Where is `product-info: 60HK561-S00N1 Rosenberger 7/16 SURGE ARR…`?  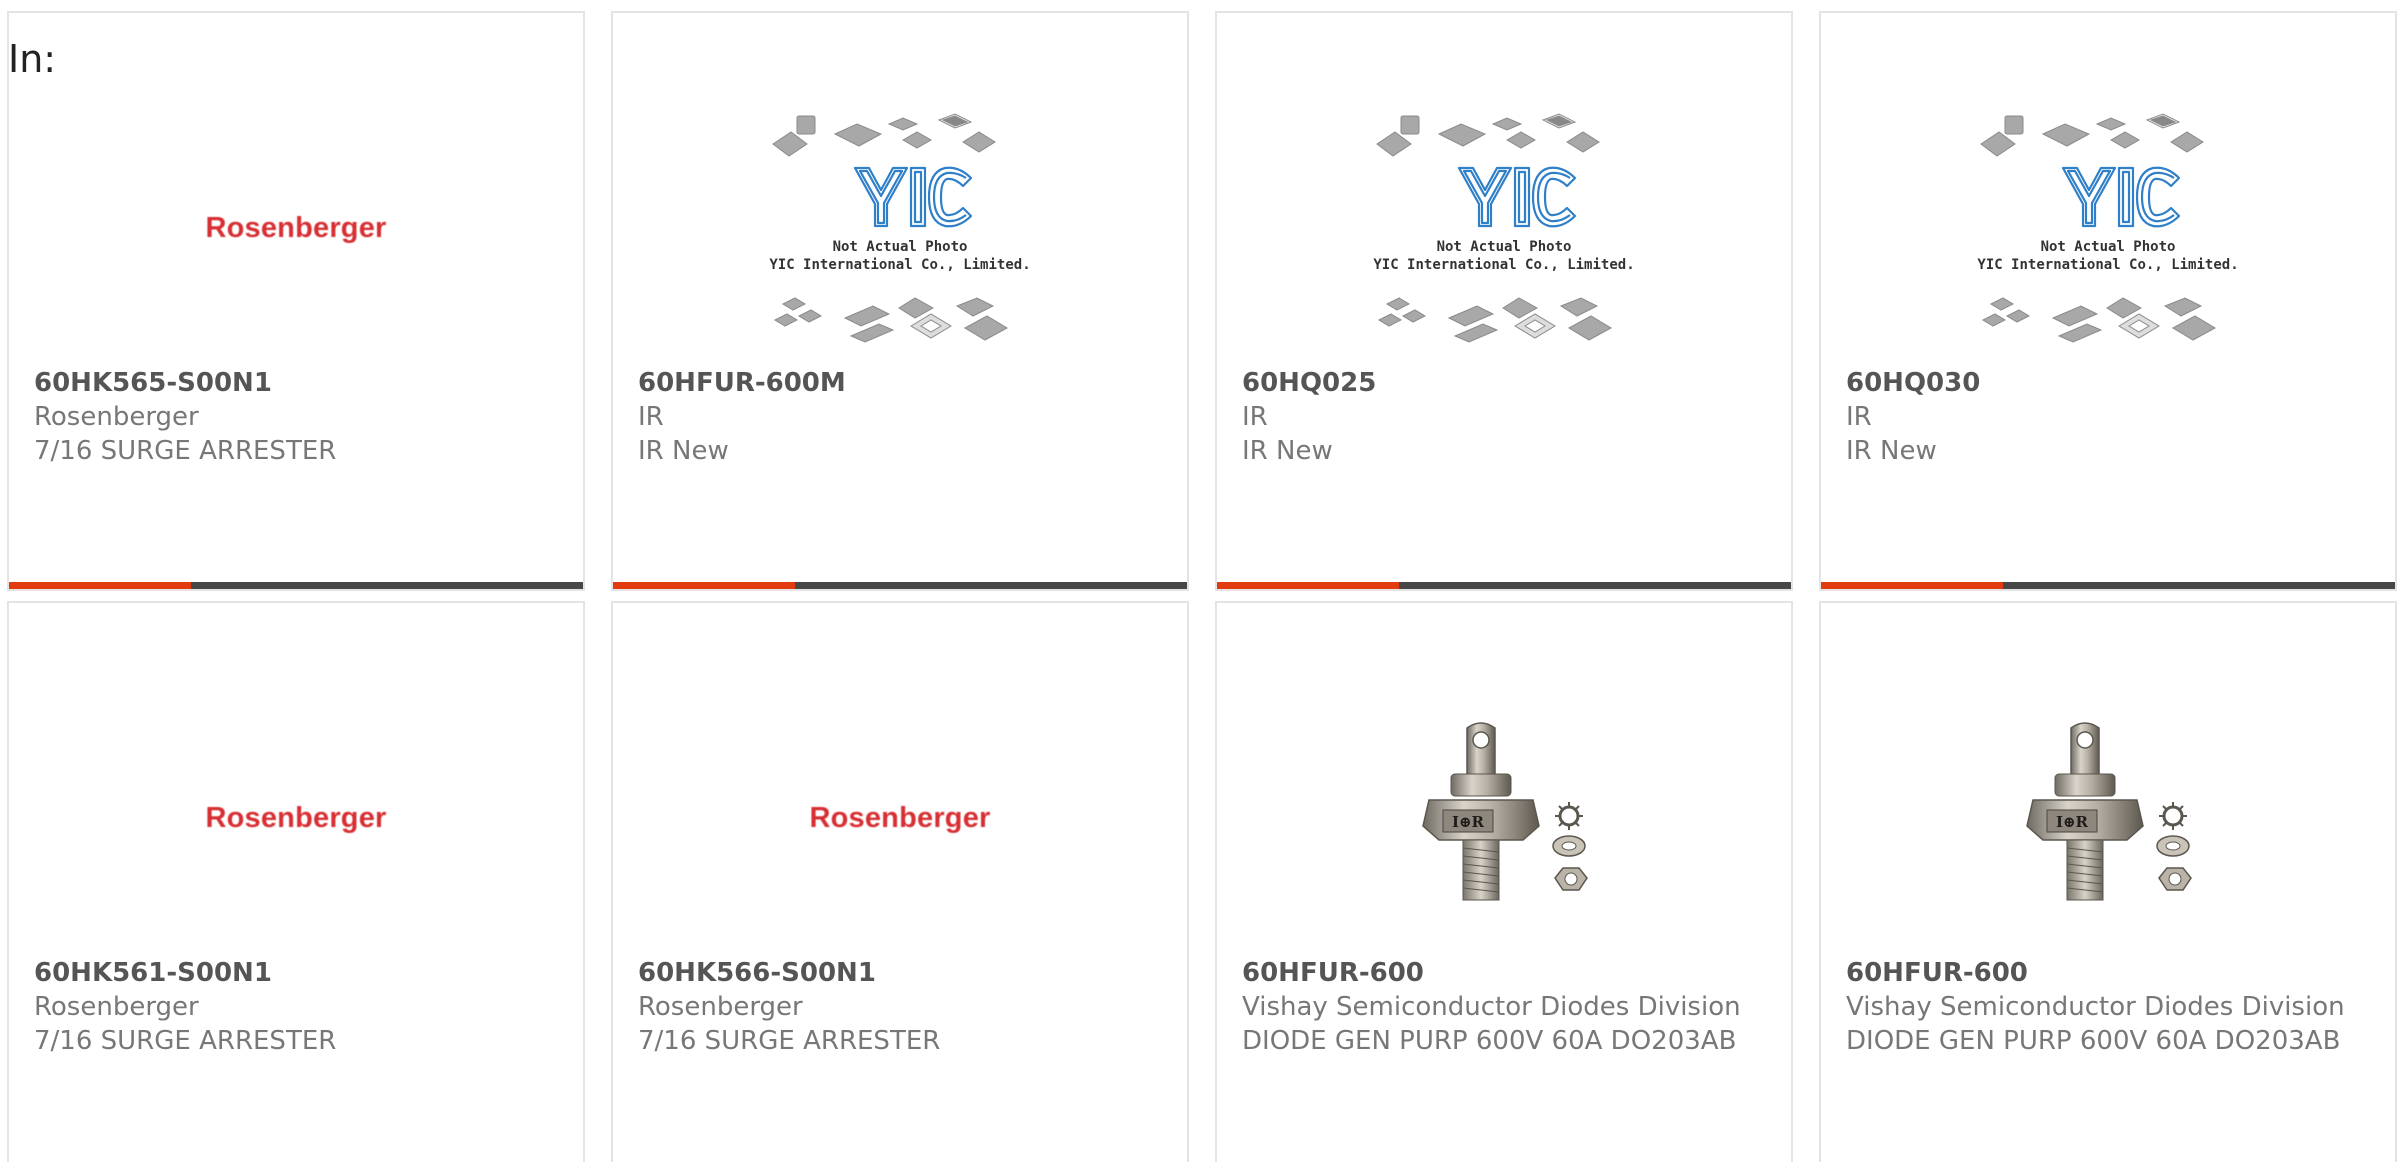 product-info: 60HK561-S00N1 Rosenberger 7/16 SURGE ARR… is located at coordinates (296, 1007).